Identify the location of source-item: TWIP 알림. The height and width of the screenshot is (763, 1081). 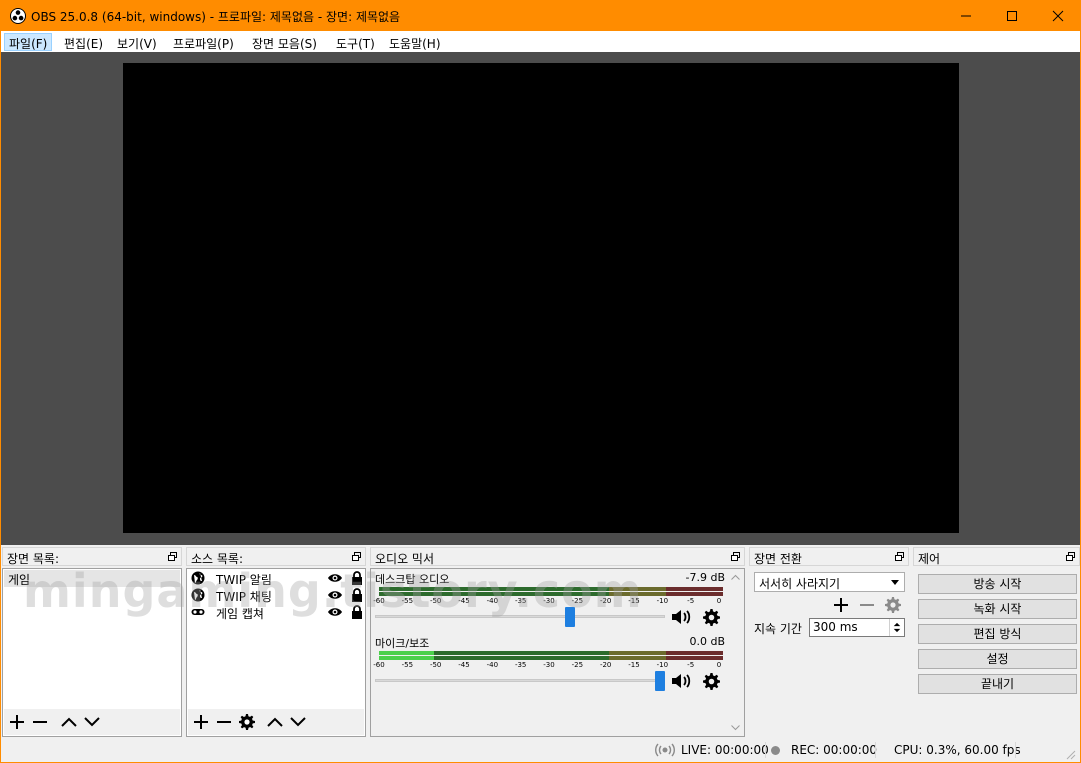
(276, 578).